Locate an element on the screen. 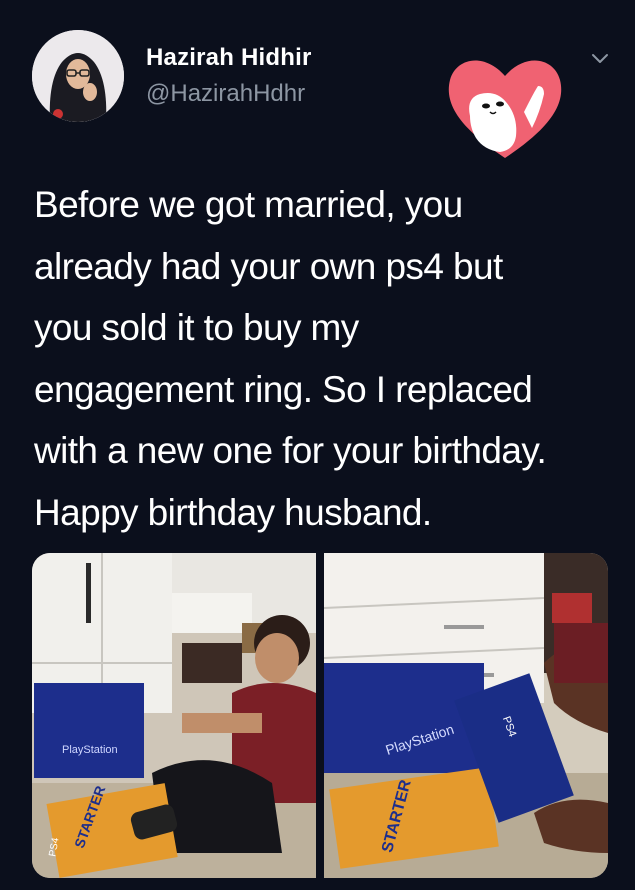 The image size is (635, 890). display-name: Hazirah Hidhir is located at coordinates (229, 58).